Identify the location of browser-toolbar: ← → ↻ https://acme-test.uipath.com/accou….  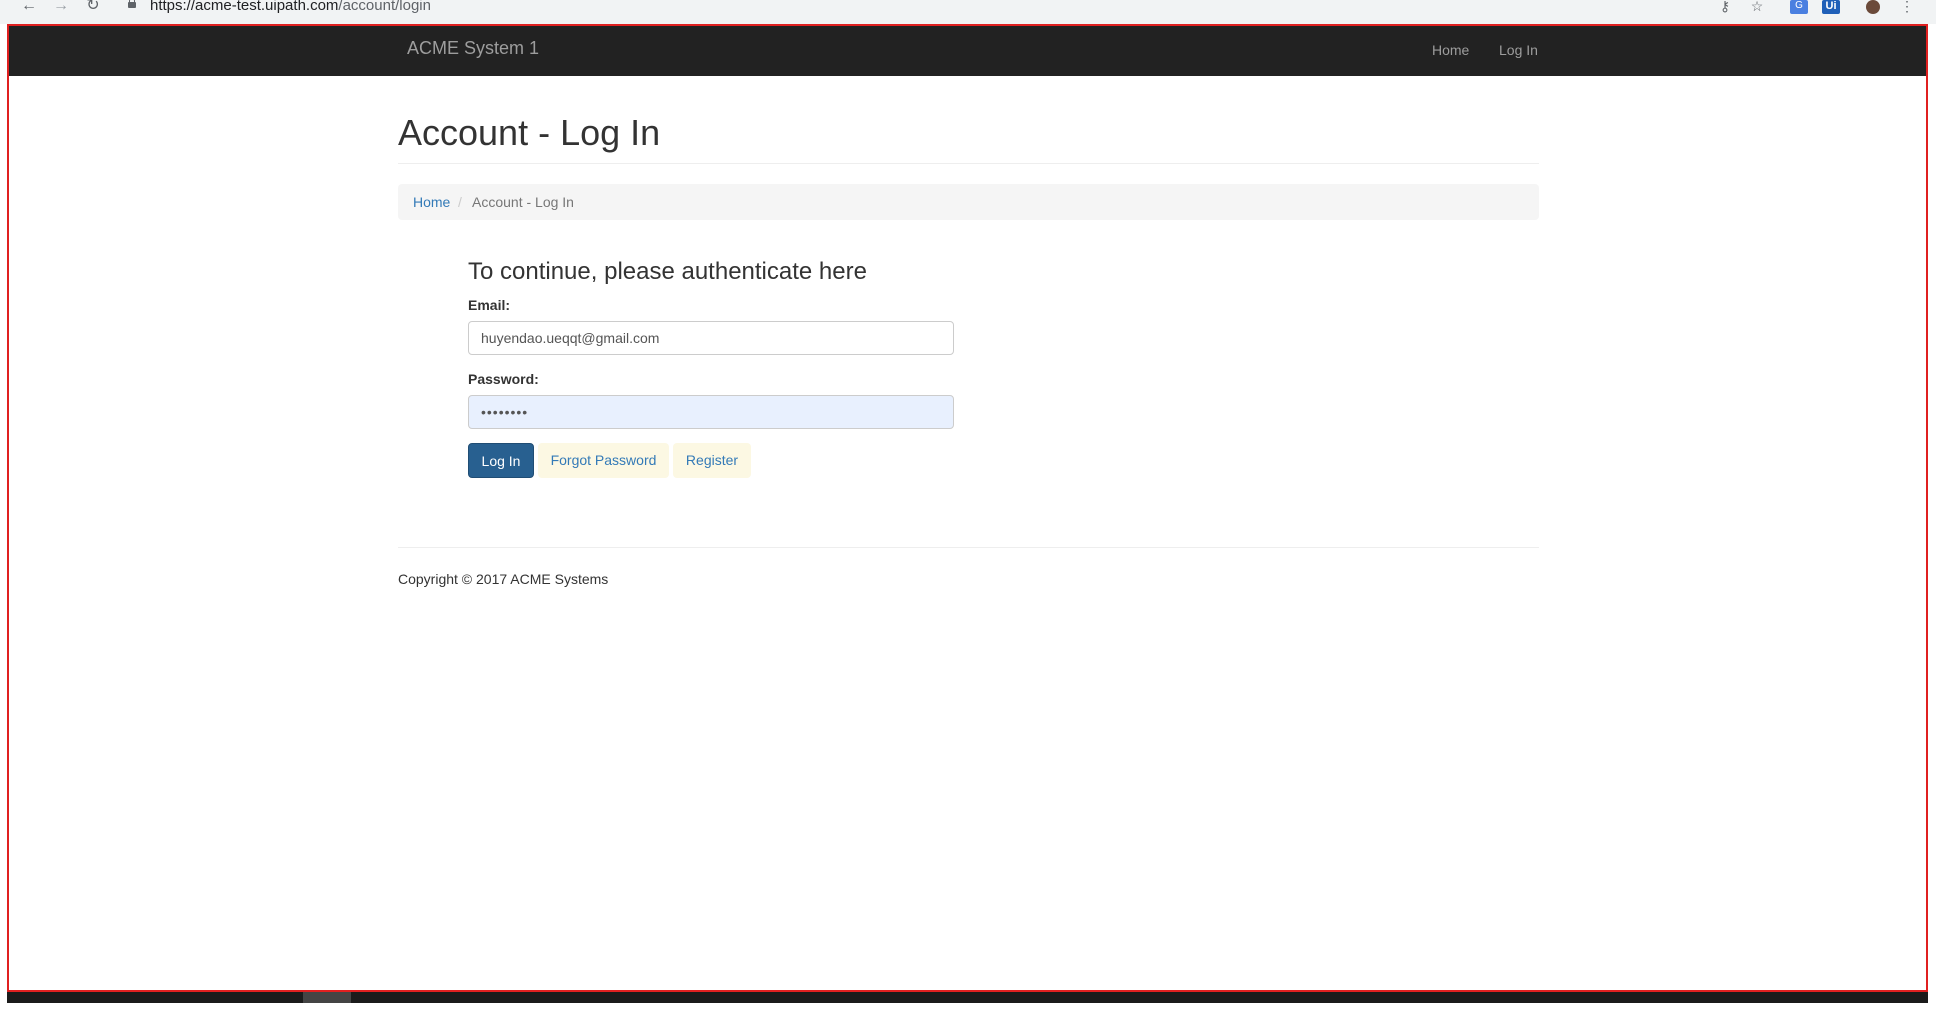
(968, 12).